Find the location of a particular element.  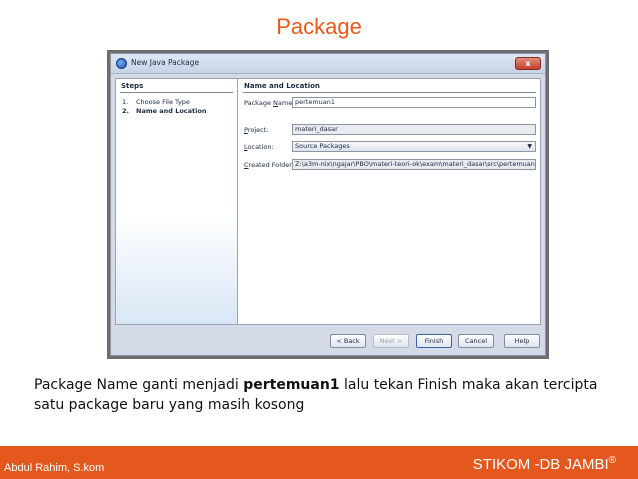

footer-author: Abdul Rahim, S.kom is located at coordinates (54, 468).